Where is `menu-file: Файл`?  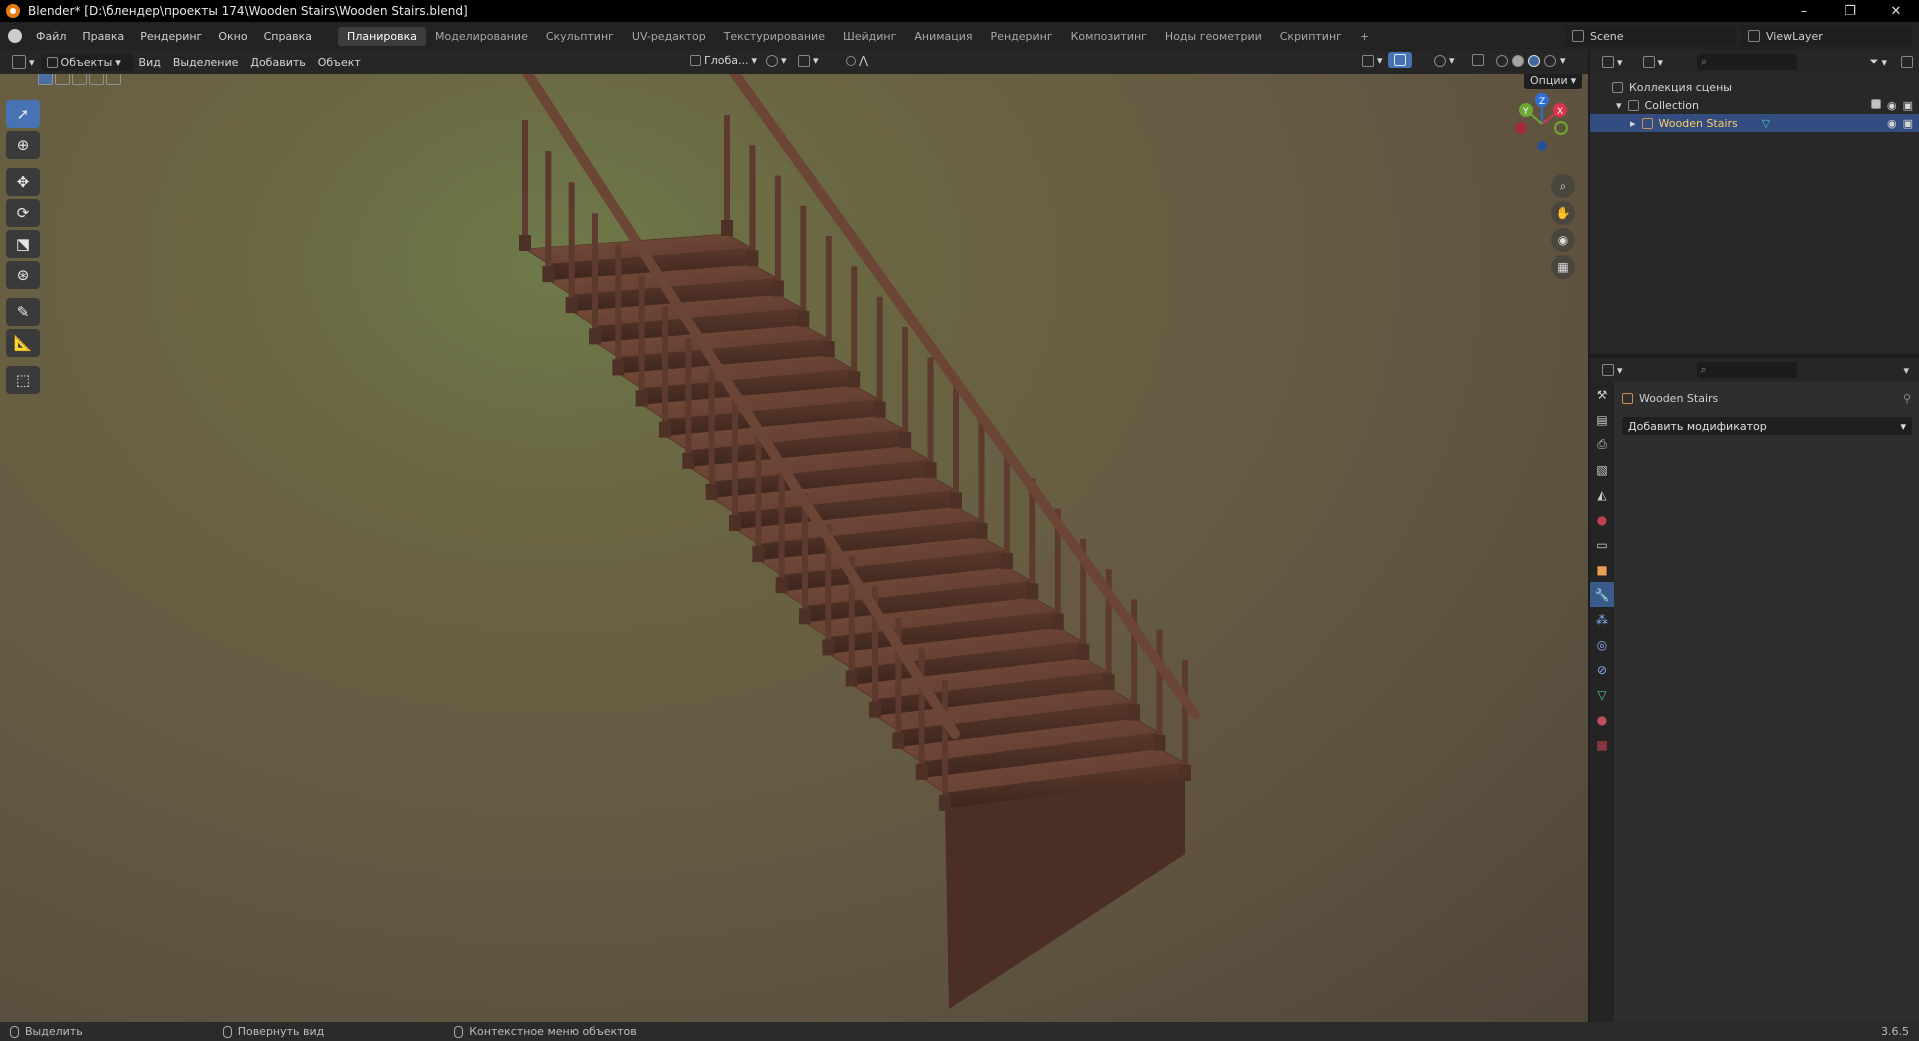 menu-file: Файл is located at coordinates (51, 36).